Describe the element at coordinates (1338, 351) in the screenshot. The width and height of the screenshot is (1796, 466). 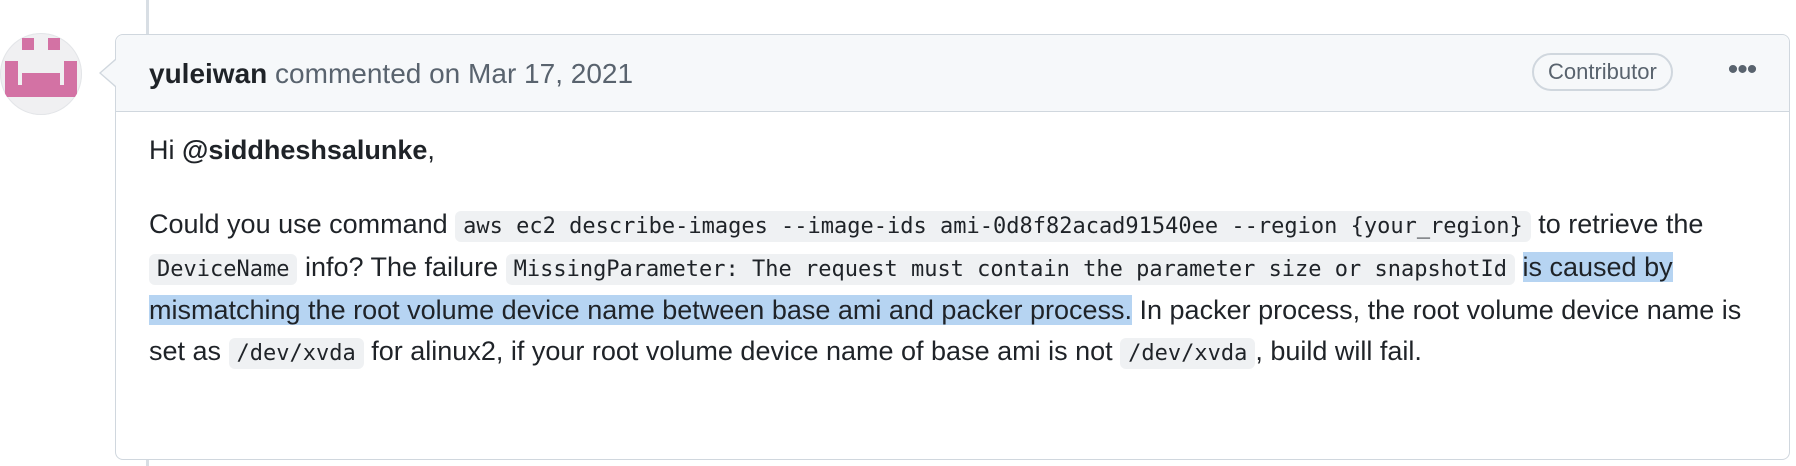
I see `text-span: , build will fail.` at that location.